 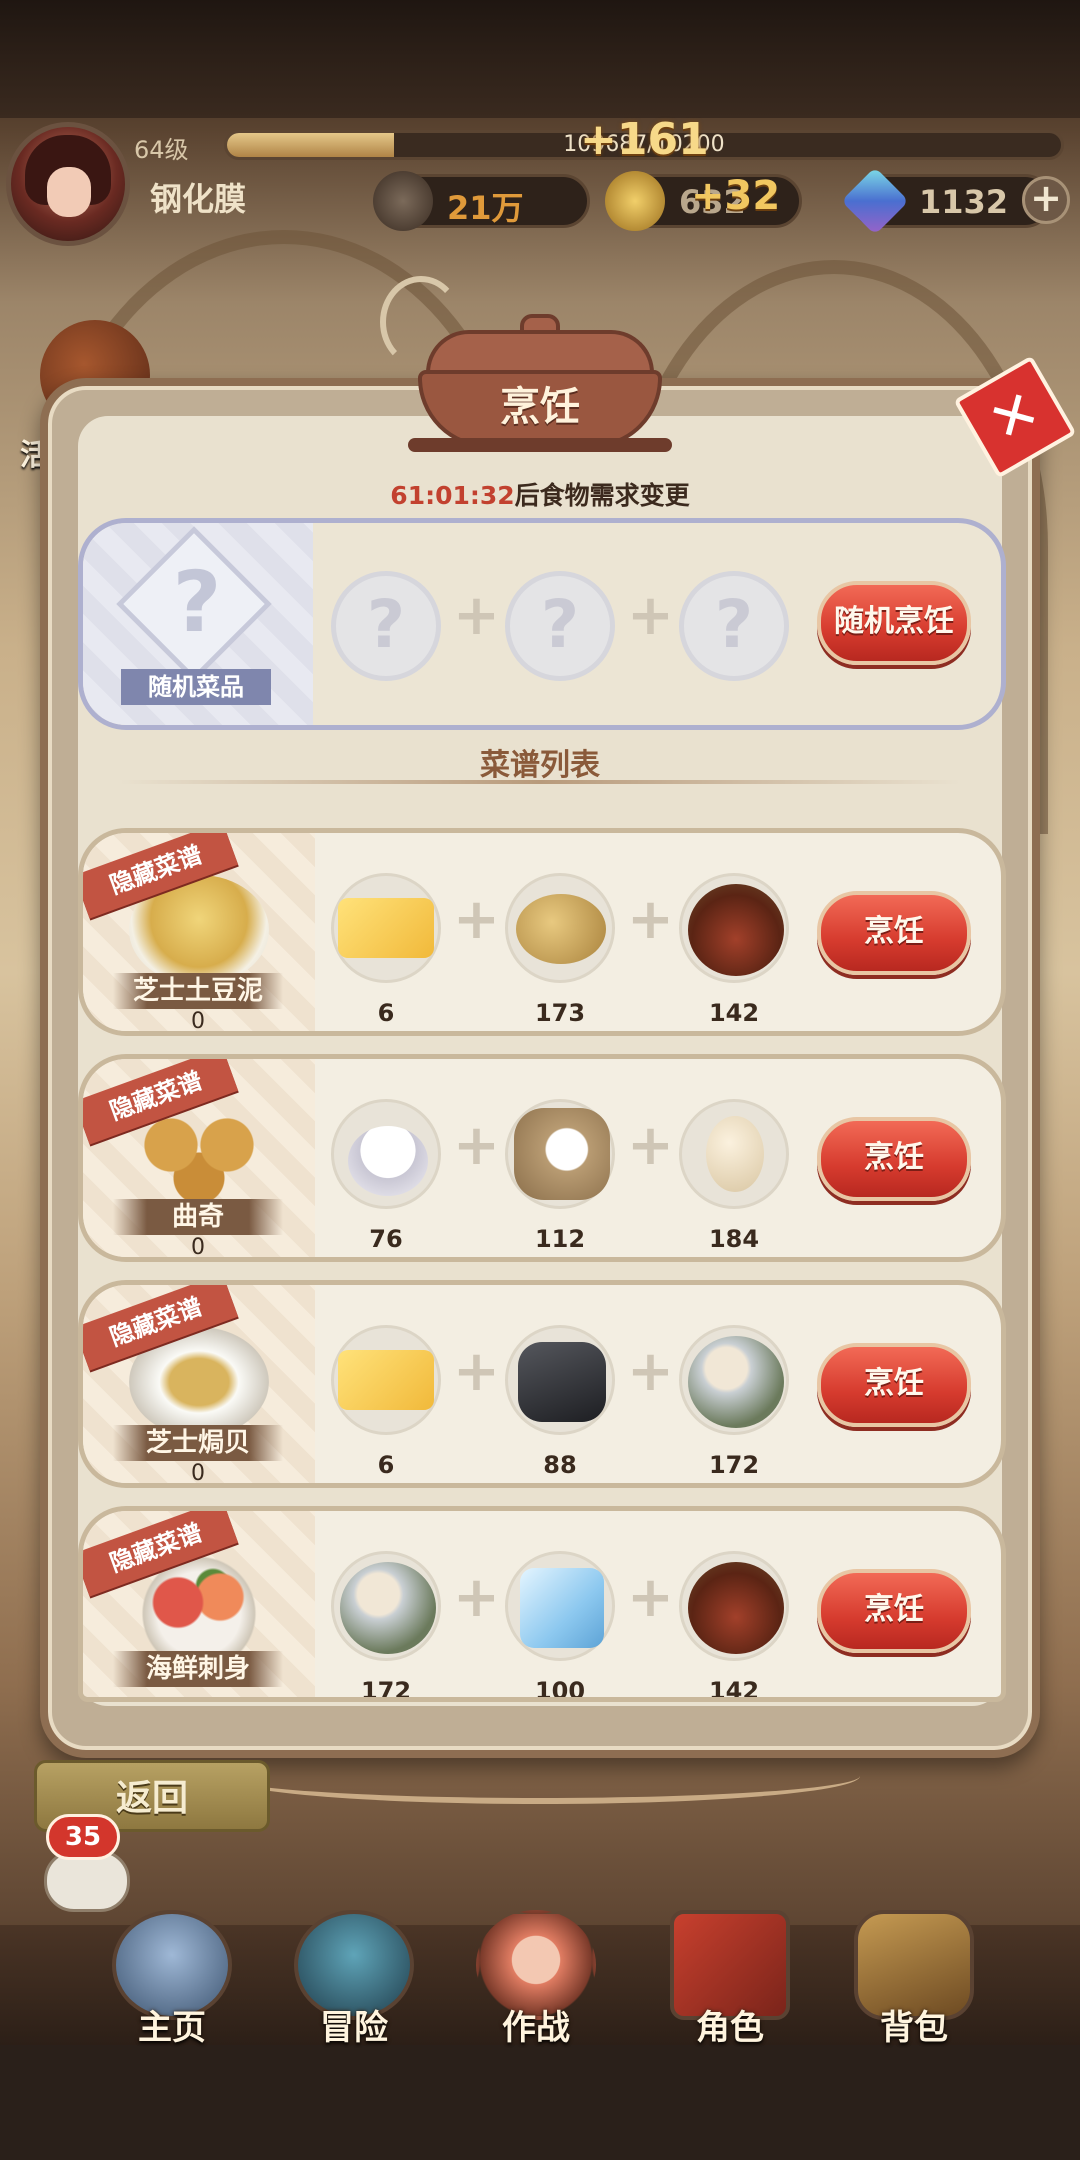 I want to click on demand-timer: 61:01:32后食物需求变更, so click(x=540, y=494).